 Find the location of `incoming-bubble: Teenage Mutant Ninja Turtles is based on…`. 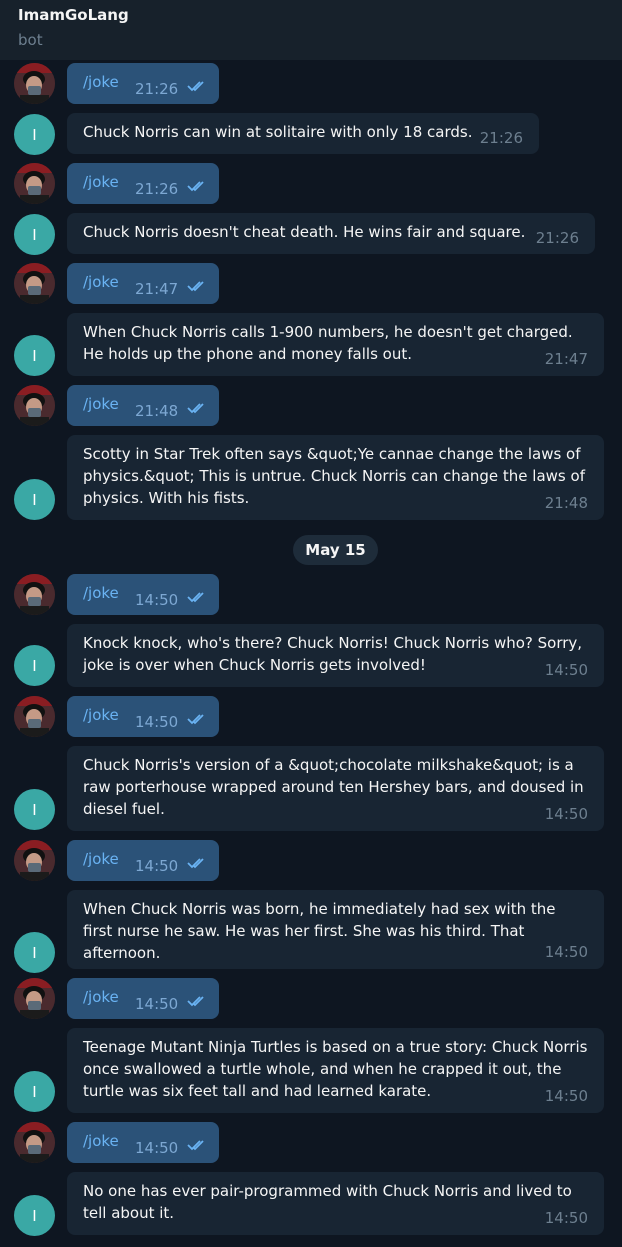

incoming-bubble: Teenage Mutant Ninja Turtles is based on… is located at coordinates (335, 1070).